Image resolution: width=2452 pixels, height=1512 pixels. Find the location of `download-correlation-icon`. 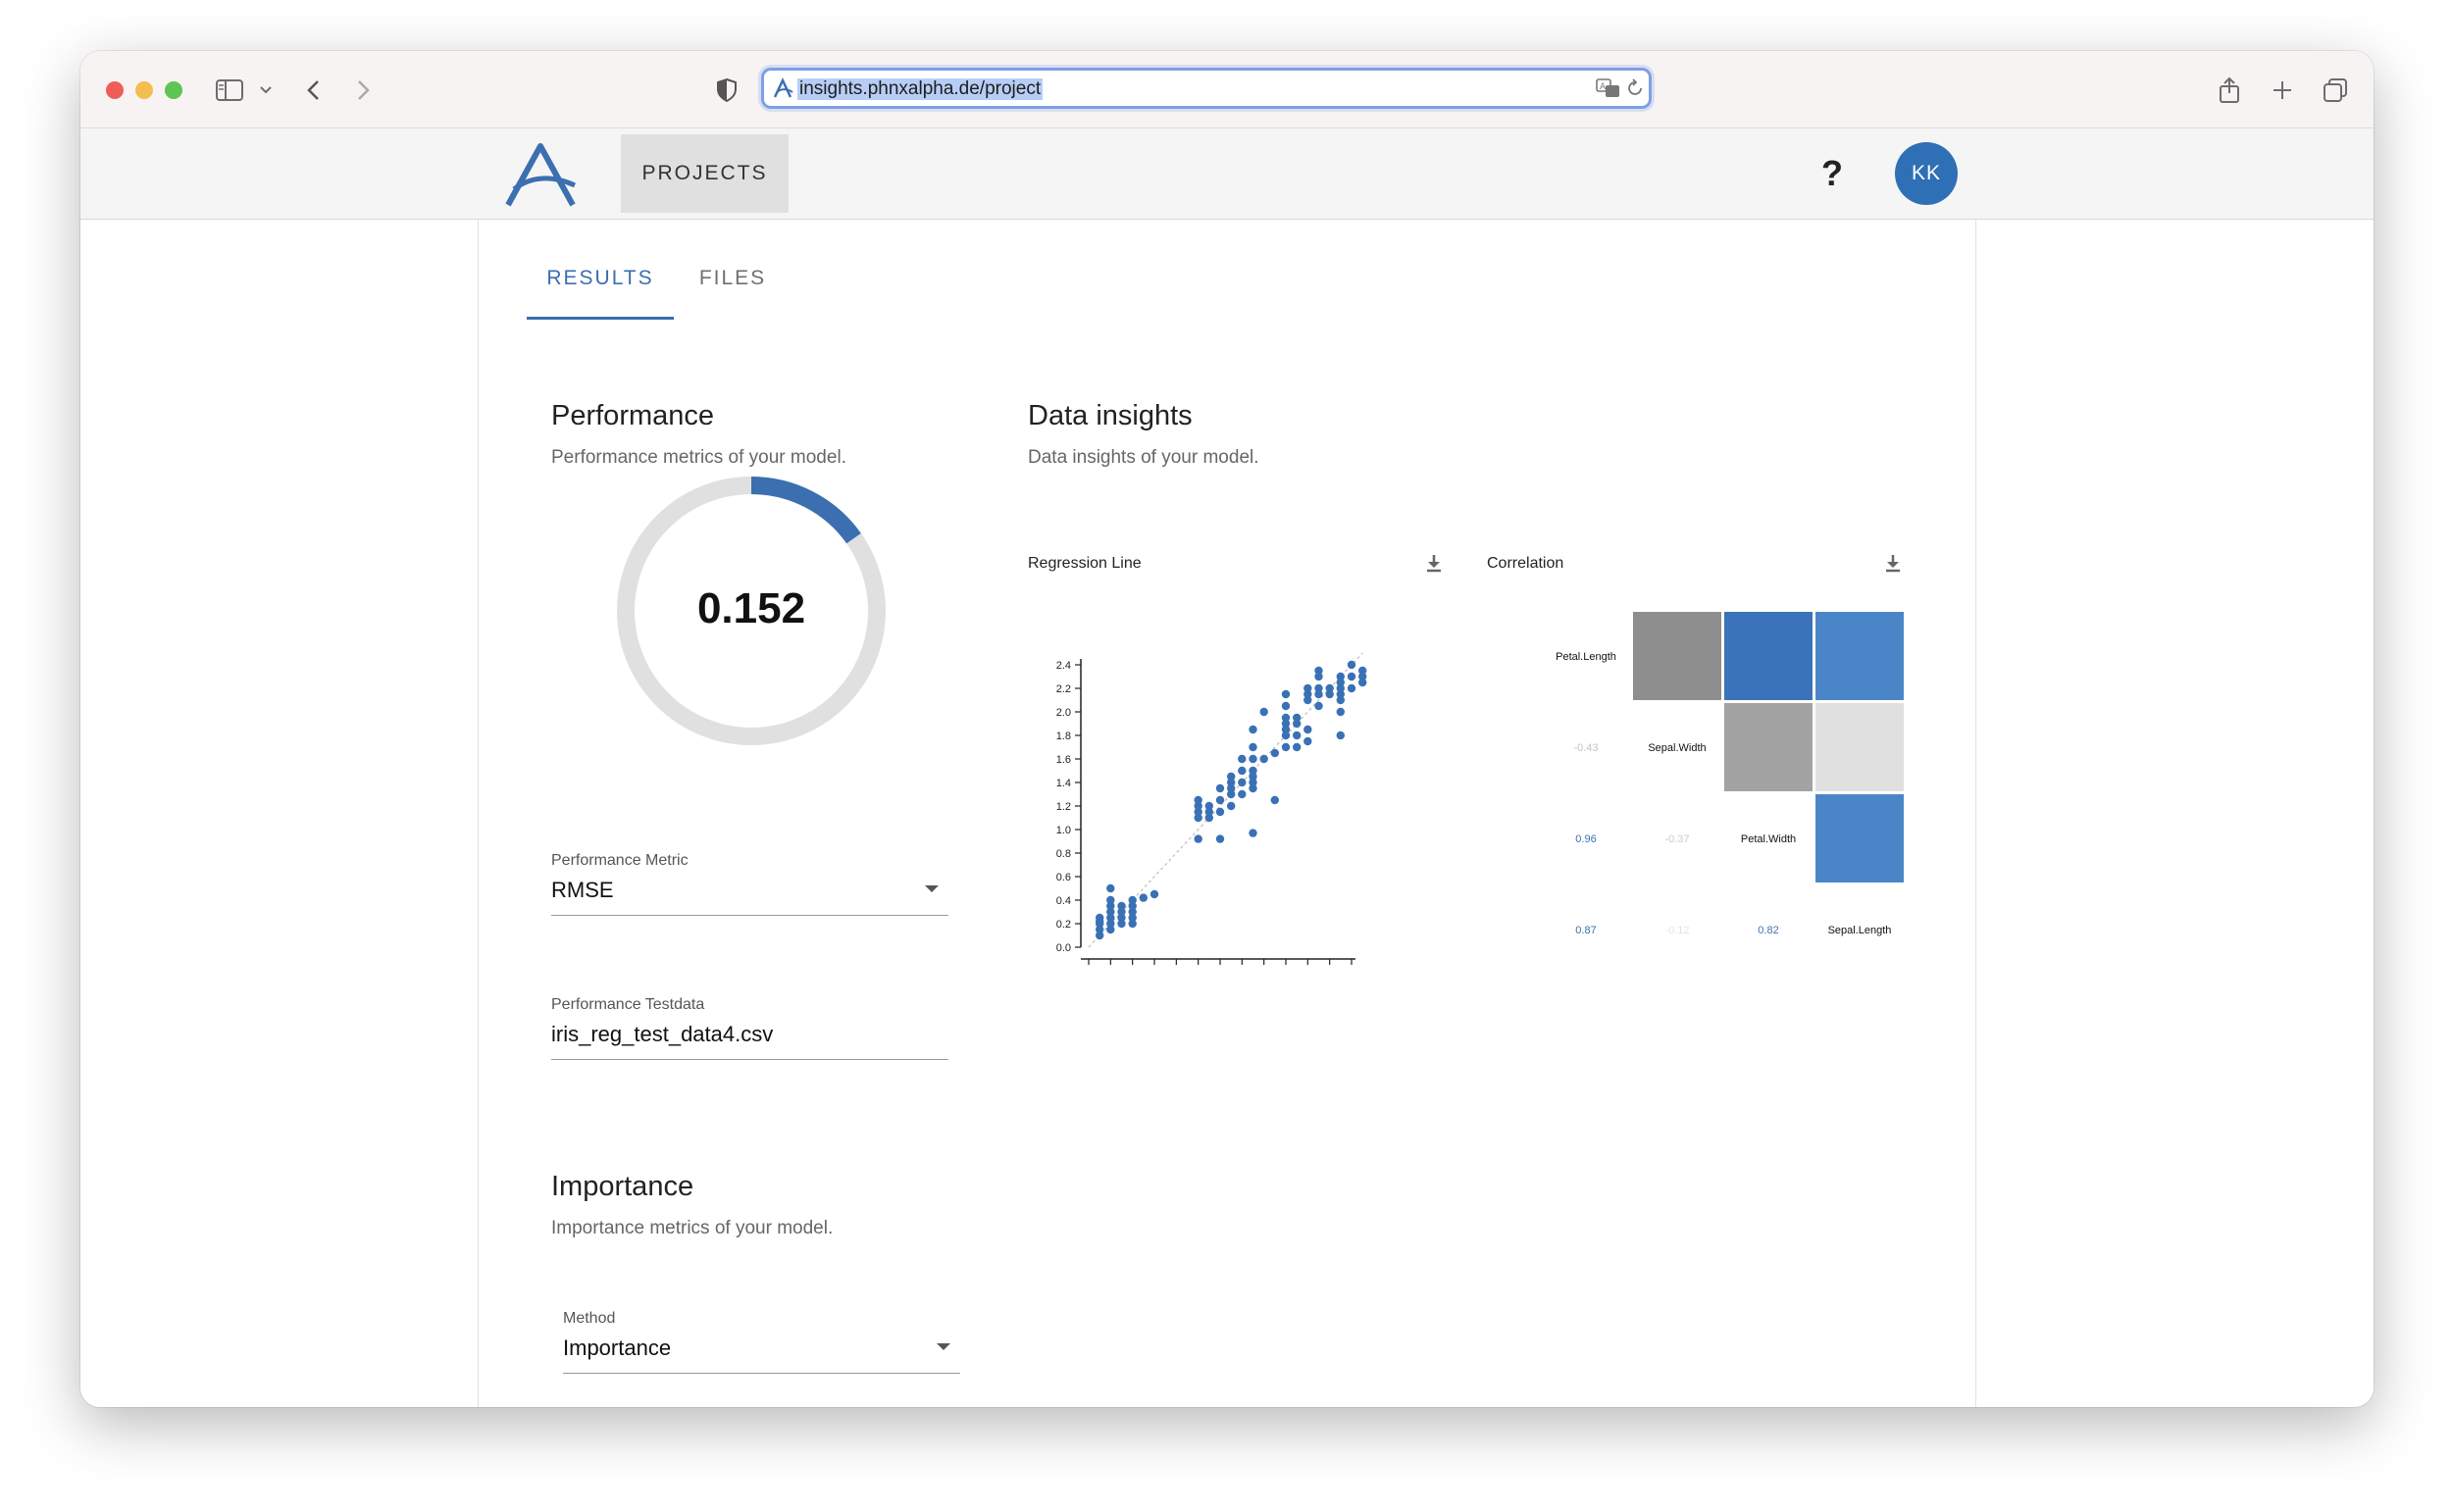

download-correlation-icon is located at coordinates (1893, 563).